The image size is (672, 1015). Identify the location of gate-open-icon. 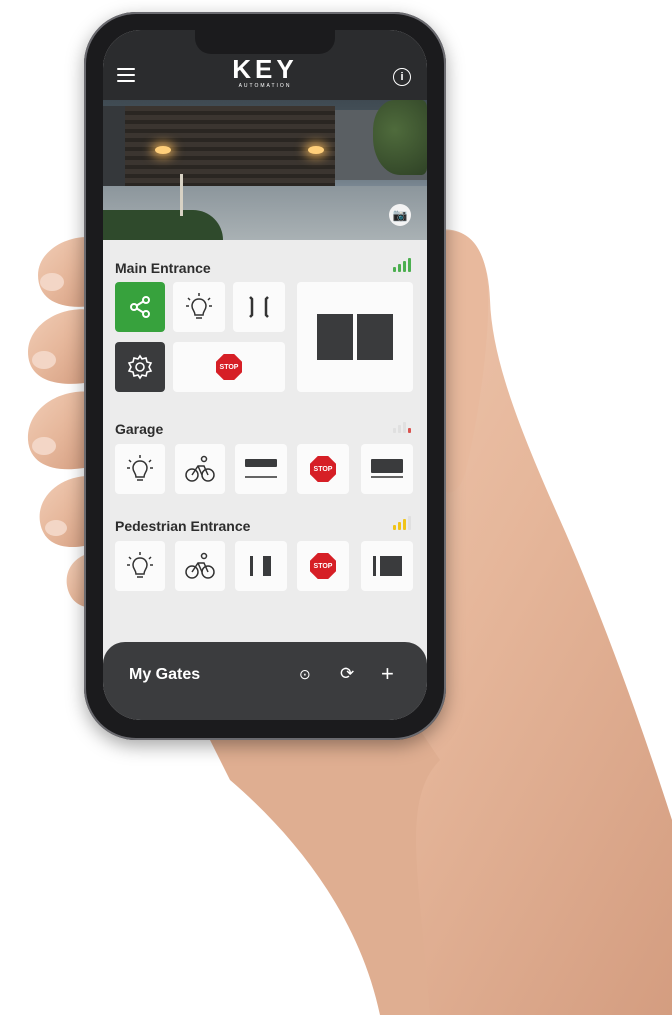
(259, 307).